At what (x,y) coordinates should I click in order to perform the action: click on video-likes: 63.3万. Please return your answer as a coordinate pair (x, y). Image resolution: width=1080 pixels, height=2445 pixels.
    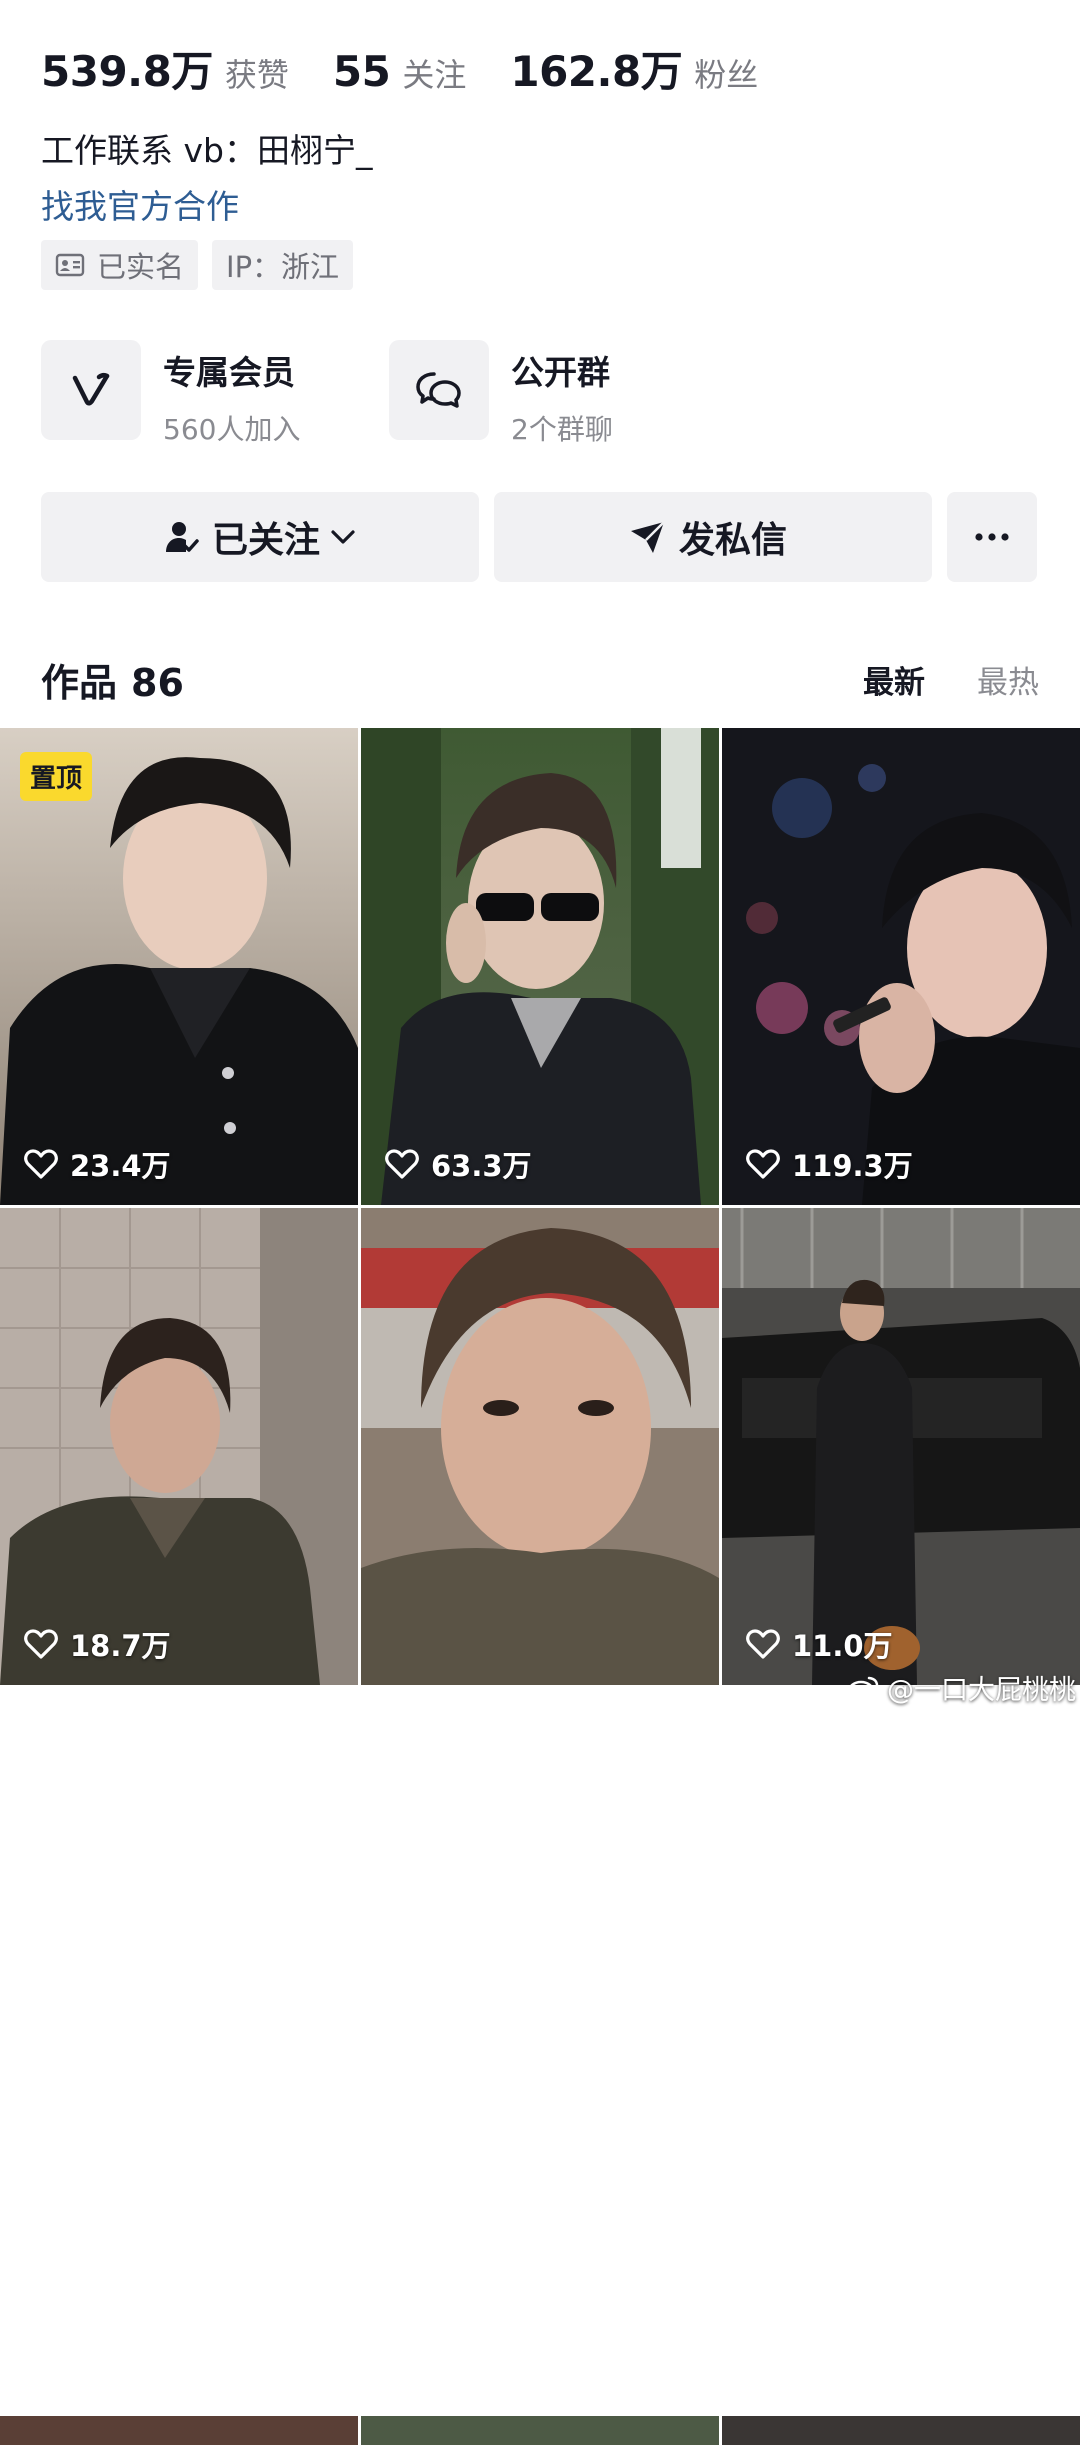
    Looking at the image, I should click on (458, 1164).